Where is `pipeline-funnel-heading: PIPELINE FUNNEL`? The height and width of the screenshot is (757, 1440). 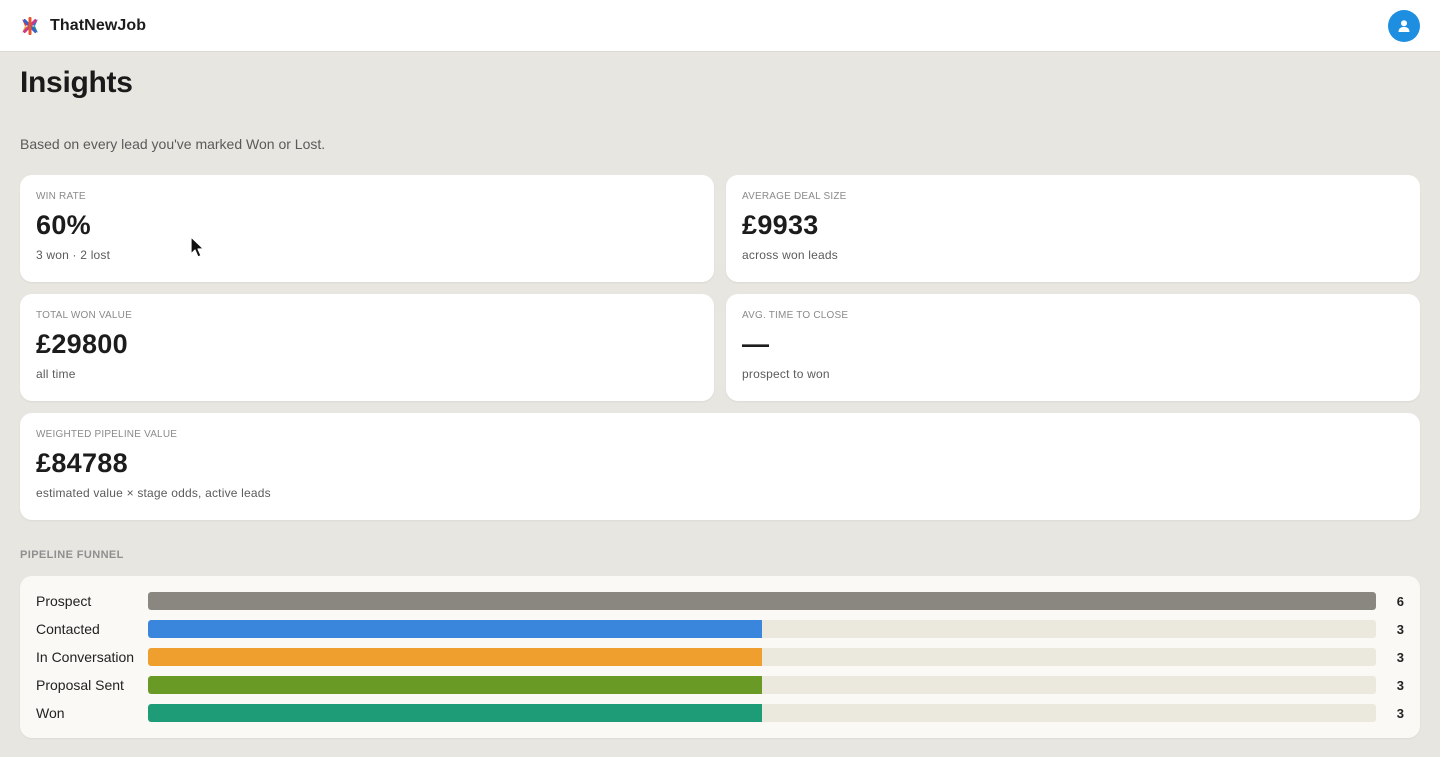
pipeline-funnel-heading: PIPELINE FUNNEL is located at coordinates (72, 555).